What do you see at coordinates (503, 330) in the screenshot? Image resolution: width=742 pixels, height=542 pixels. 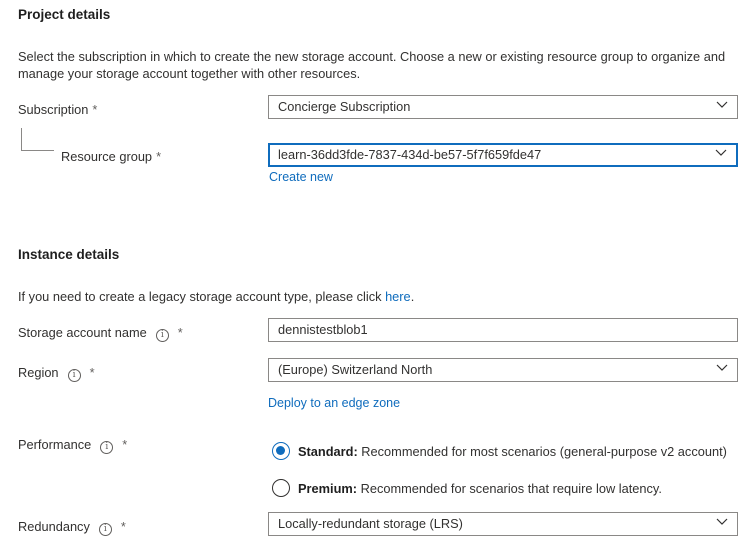 I see `storage-account-name-input: dennistestblob1` at bounding box center [503, 330].